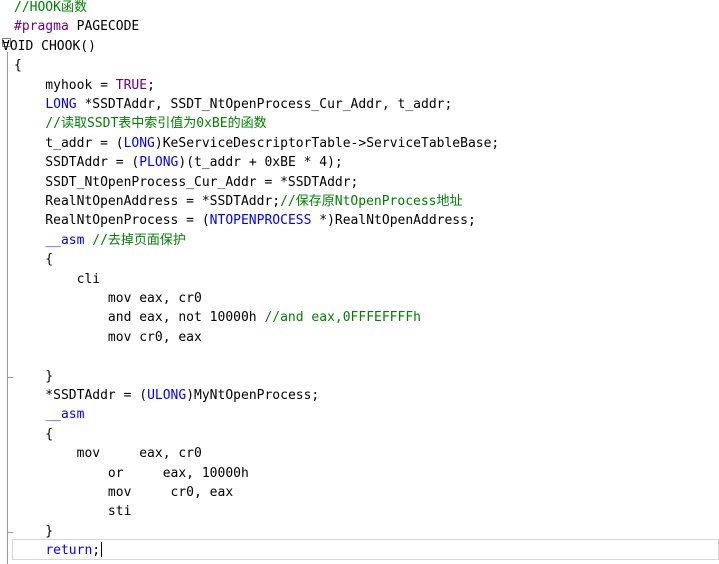 The image size is (719, 564). What do you see at coordinates (77, 163) in the screenshot?
I see `code-token: SSDTAddr = (` at bounding box center [77, 163].